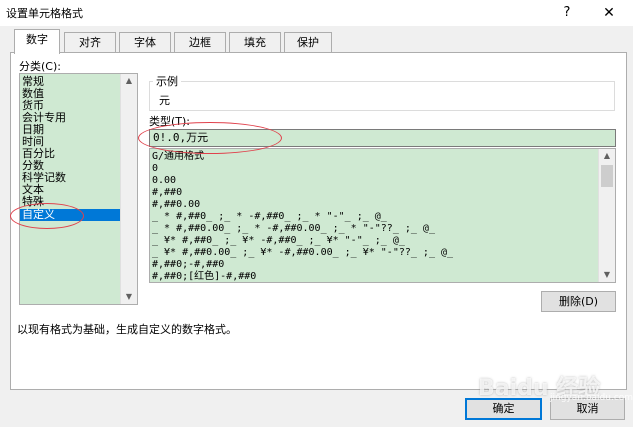  What do you see at coordinates (606, 215) in the screenshot?
I see `format-scrollbar: ▲ ▼` at bounding box center [606, 215].